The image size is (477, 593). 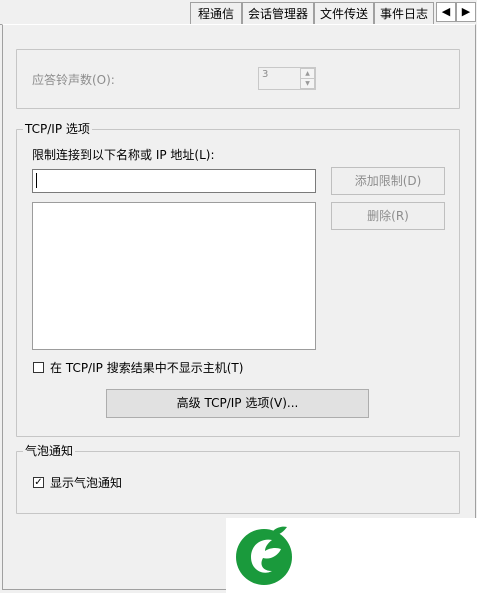 I want to click on restrict-address-input, so click(x=174, y=181).